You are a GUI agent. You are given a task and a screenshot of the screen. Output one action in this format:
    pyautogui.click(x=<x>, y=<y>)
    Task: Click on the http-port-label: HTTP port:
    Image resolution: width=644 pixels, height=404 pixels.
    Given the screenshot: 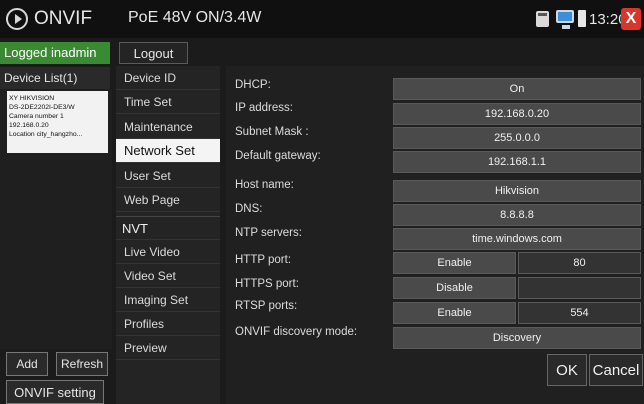 What is the action you would take?
    pyautogui.click(x=263, y=260)
    